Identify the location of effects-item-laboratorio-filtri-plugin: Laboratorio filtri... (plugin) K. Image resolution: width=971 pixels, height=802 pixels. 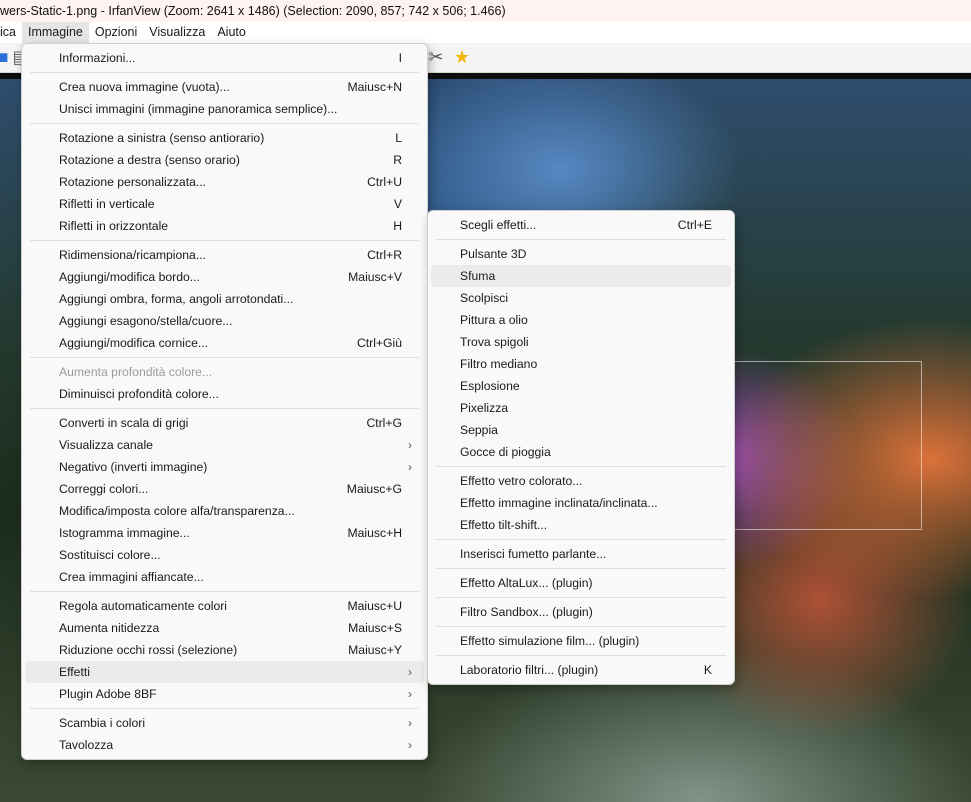
(581, 670).